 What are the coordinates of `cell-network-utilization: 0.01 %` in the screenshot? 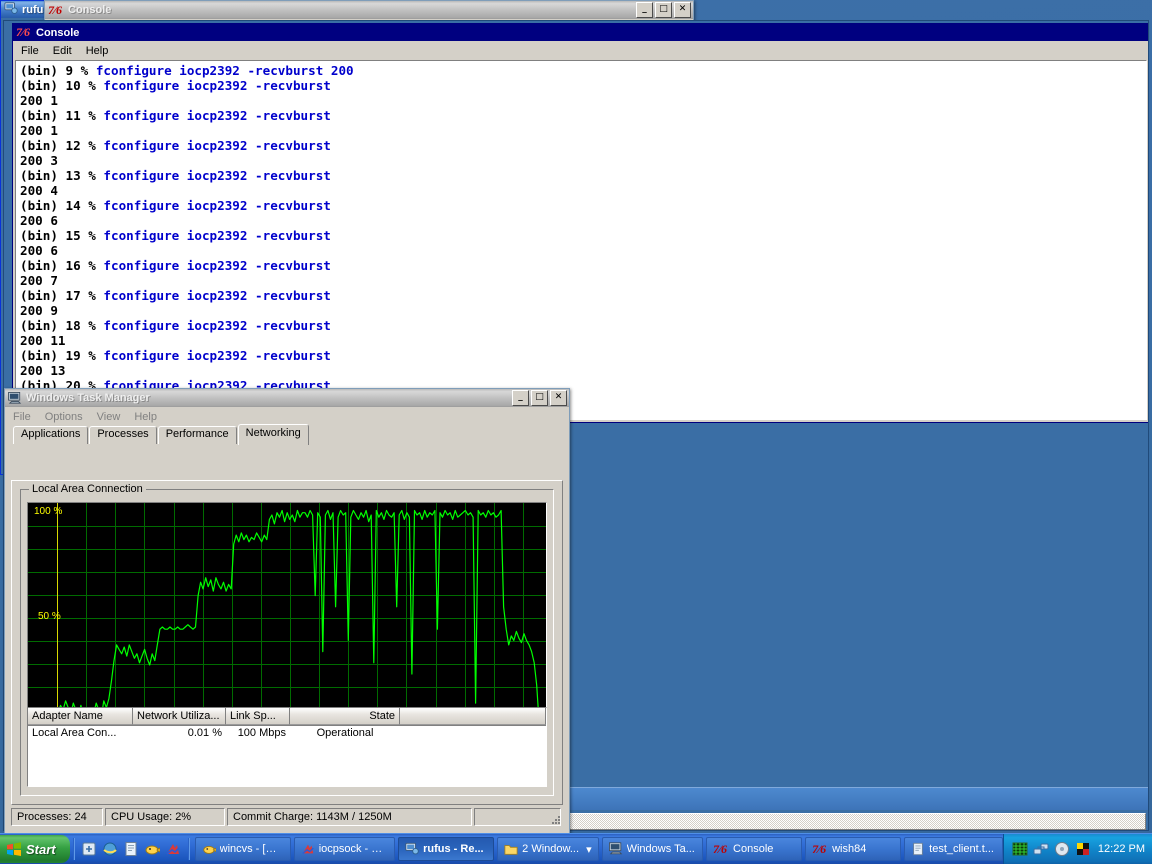 It's located at (204, 733).